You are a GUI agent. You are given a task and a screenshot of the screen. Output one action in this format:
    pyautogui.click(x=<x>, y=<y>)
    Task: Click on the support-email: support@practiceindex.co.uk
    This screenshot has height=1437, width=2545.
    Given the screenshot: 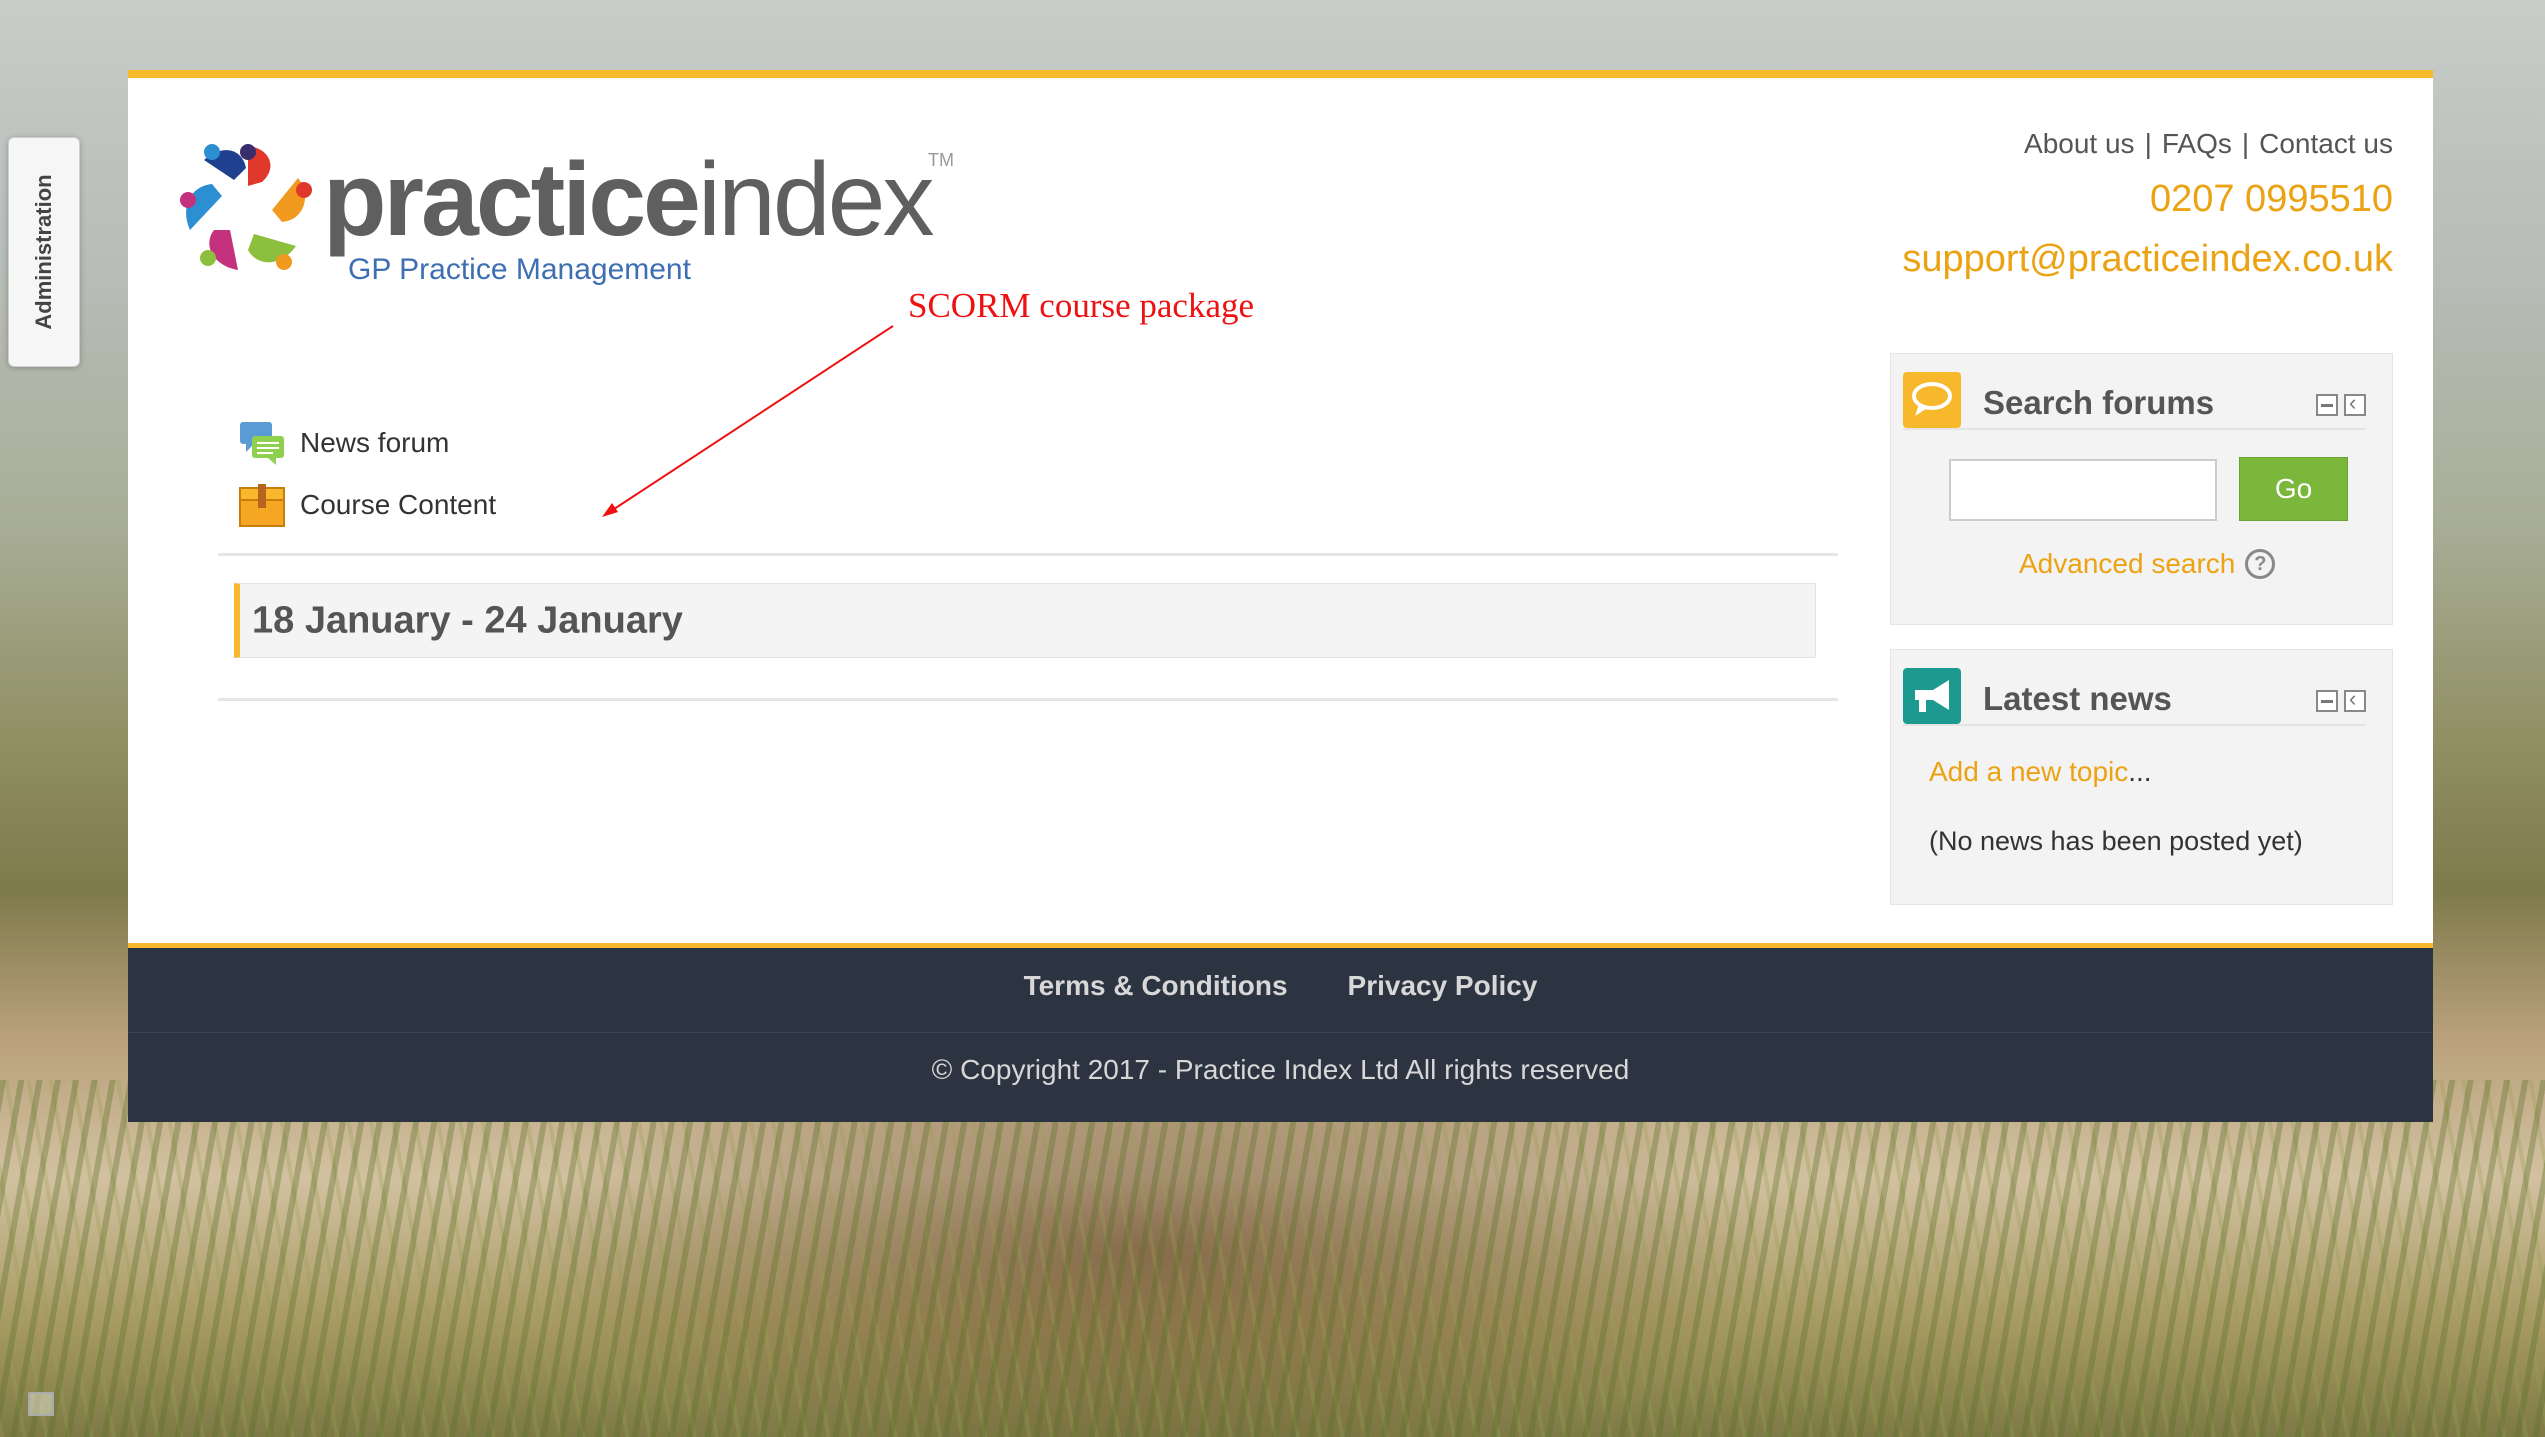 What is the action you would take?
    pyautogui.click(x=2147, y=259)
    